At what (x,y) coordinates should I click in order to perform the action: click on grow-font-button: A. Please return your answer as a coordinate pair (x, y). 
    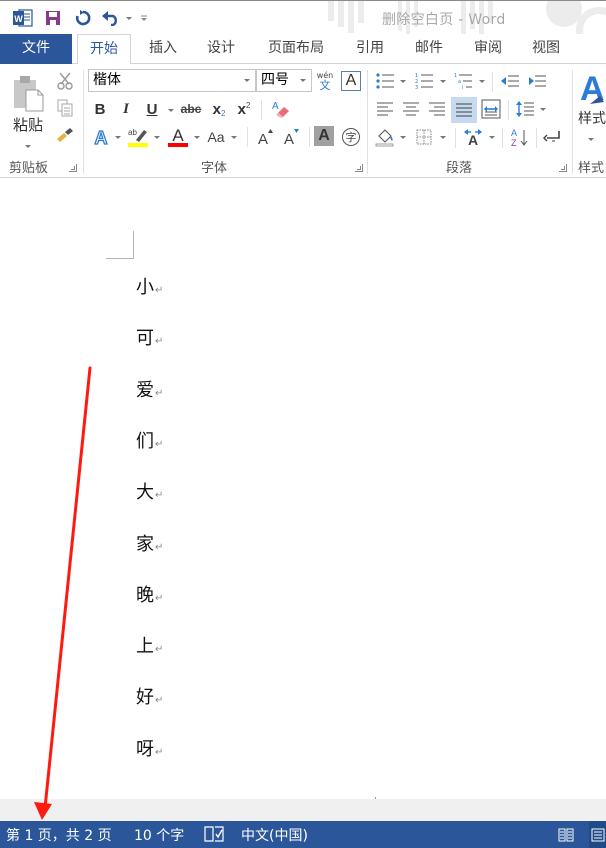
    Looking at the image, I should click on (265, 137).